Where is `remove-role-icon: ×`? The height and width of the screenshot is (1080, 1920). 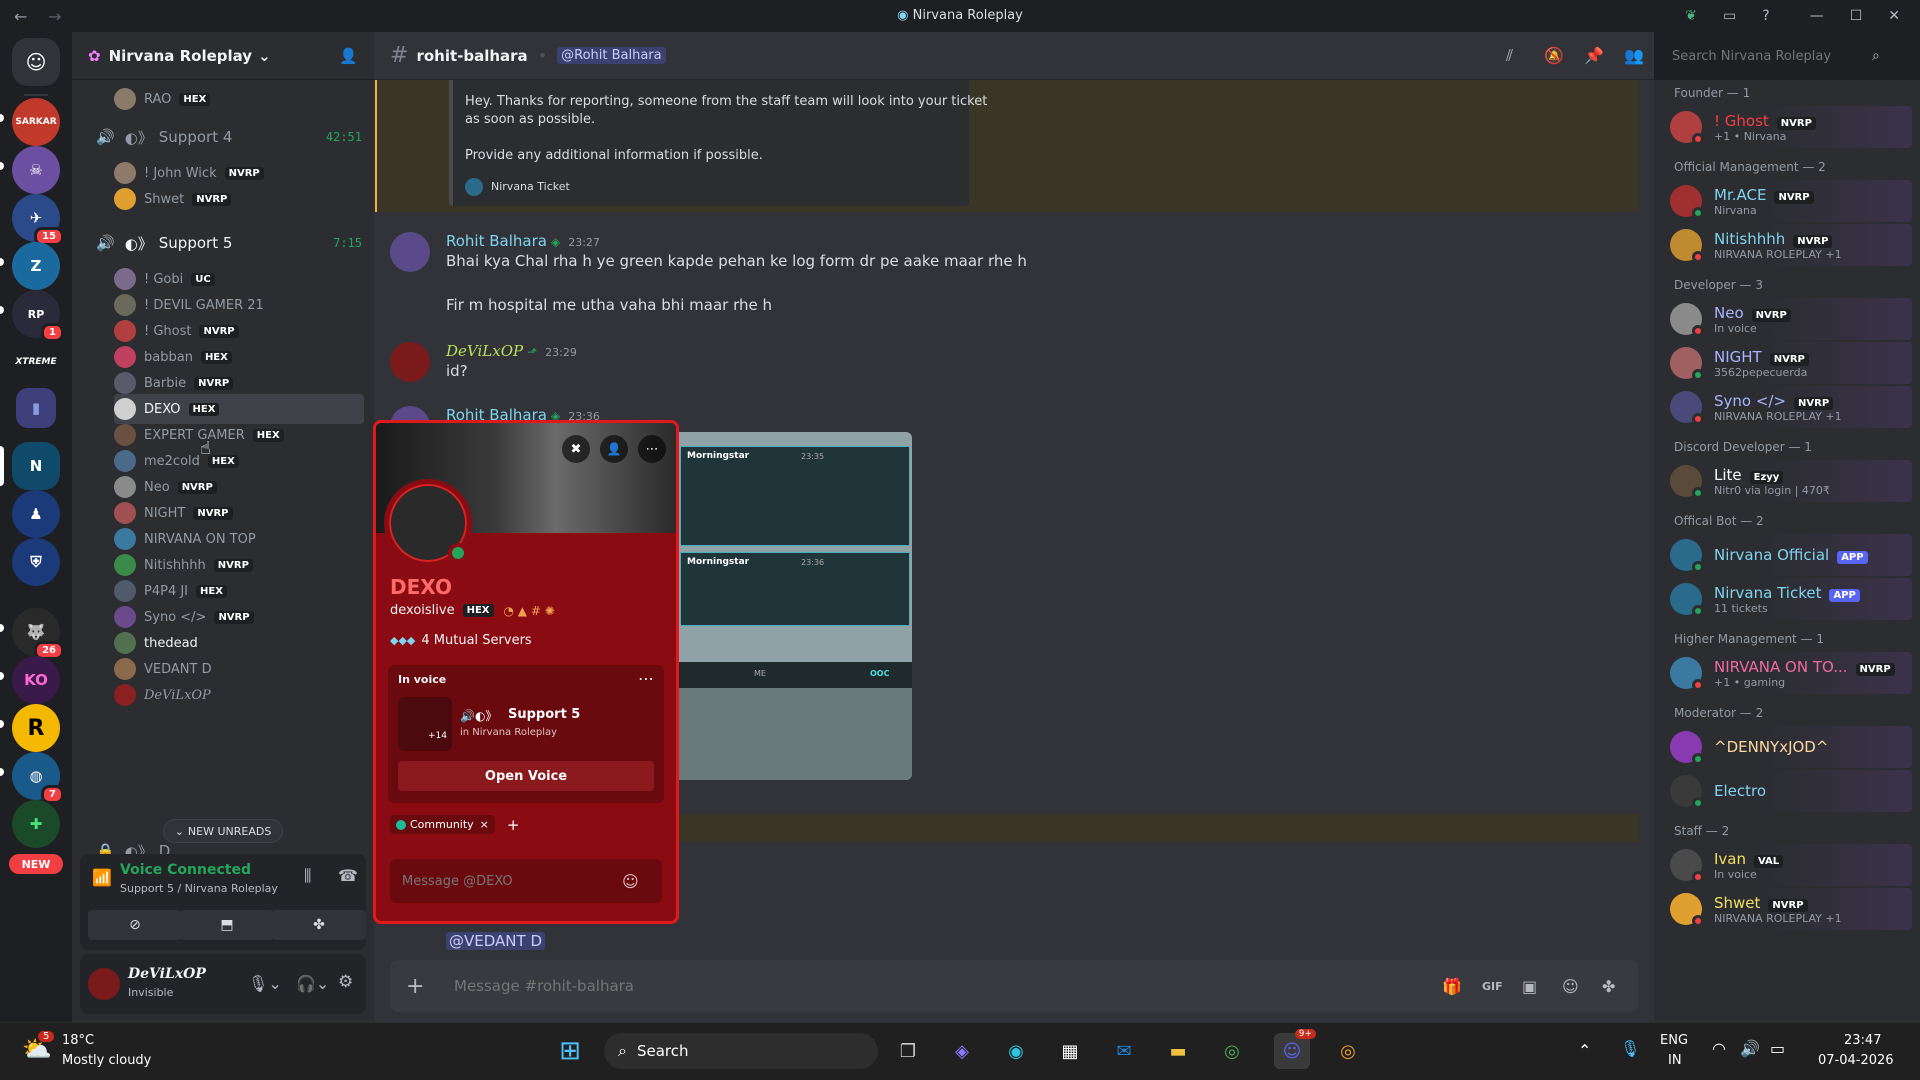 remove-role-icon: × is located at coordinates (484, 824).